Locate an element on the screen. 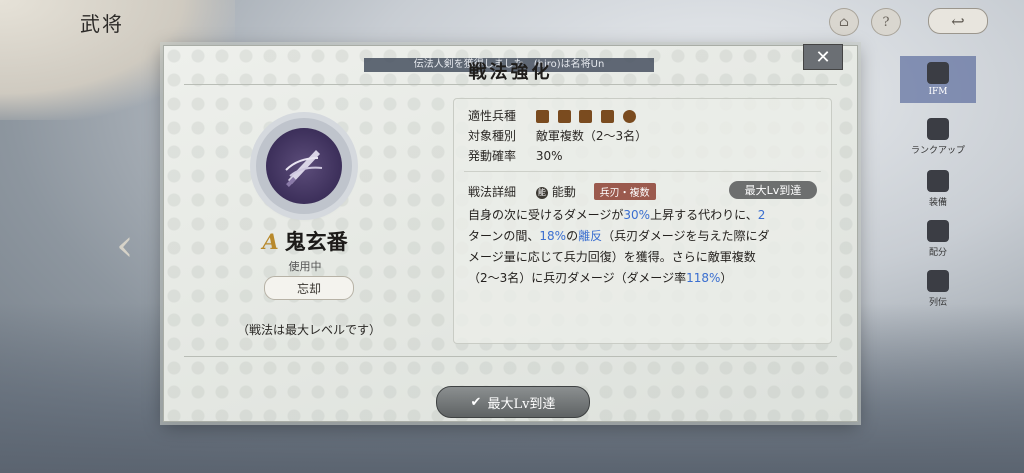  back-button: ↩ is located at coordinates (958, 21).